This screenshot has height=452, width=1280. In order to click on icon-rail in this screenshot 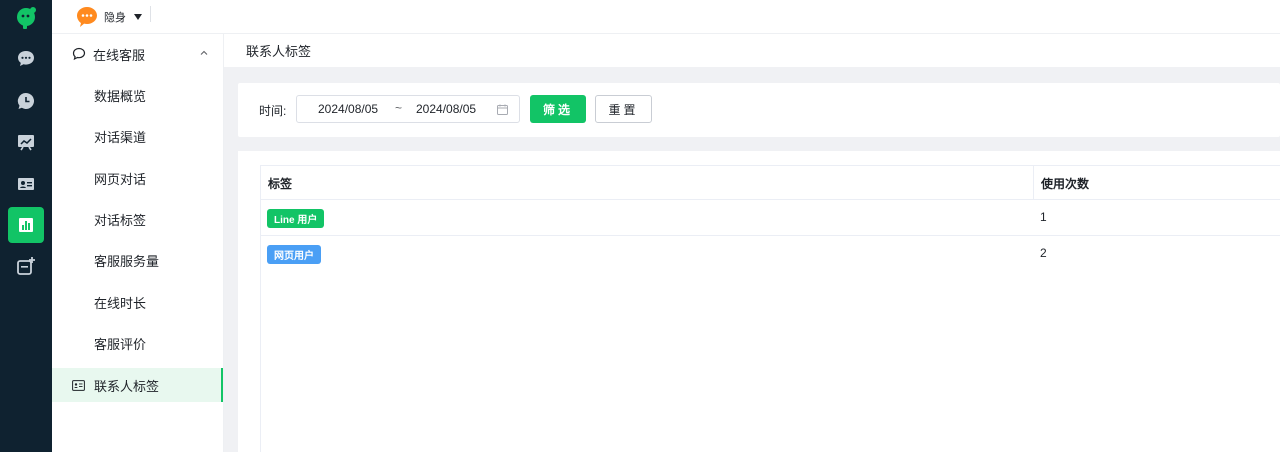, I will do `click(26, 226)`.